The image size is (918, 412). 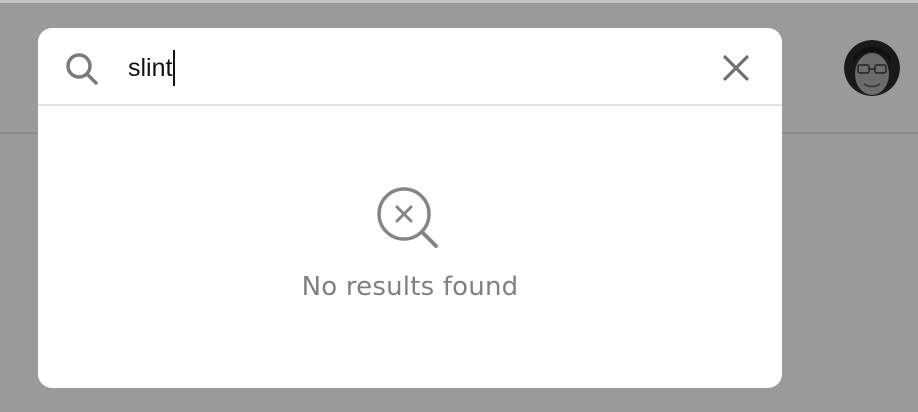 I want to click on search-icon, so click(x=82, y=69).